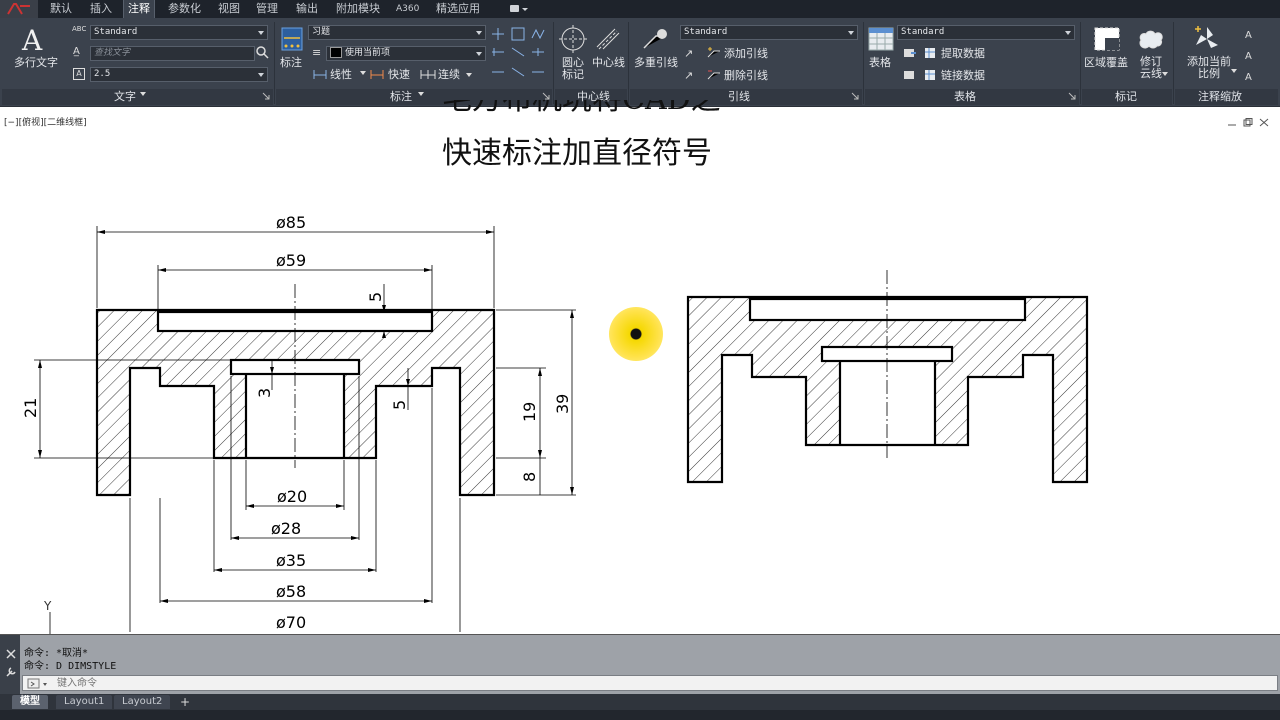 The width and height of the screenshot is (1280, 720). Describe the element at coordinates (185, 702) in the screenshot. I see `add-layout-button: +` at that location.